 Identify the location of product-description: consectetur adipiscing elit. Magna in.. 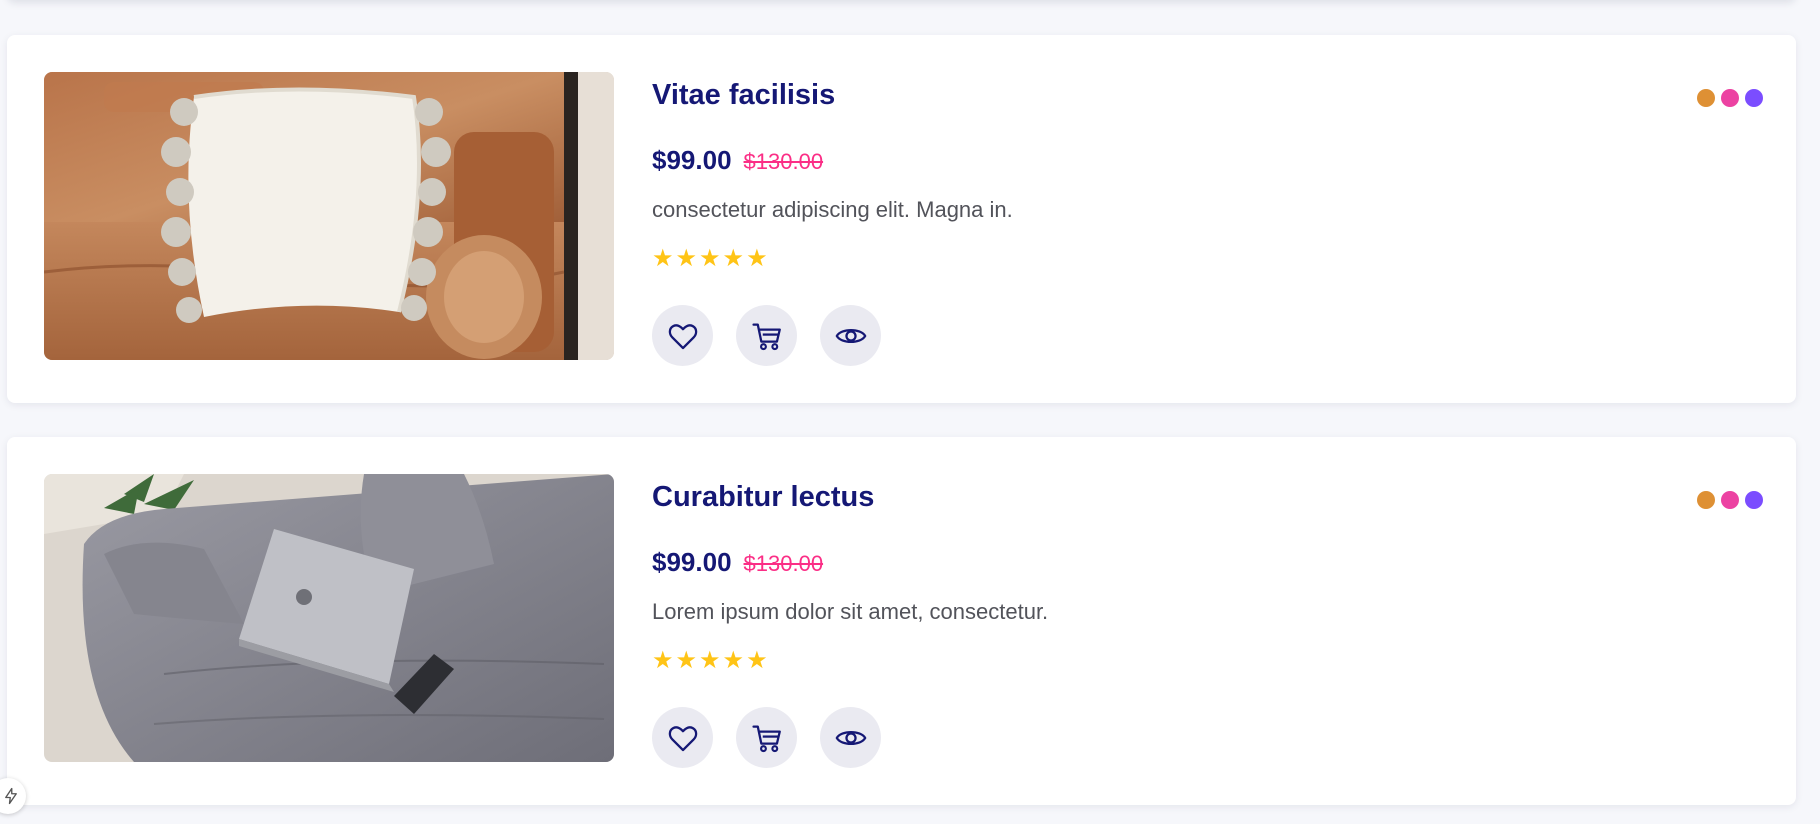
(832, 209).